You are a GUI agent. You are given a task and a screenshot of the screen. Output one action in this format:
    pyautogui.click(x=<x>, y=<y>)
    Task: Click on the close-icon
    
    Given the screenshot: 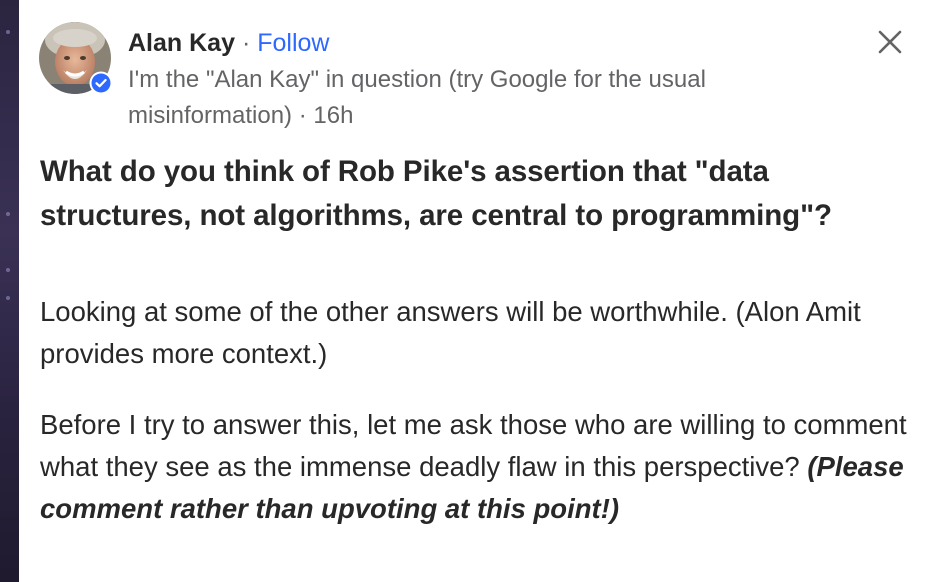 What is the action you would take?
    pyautogui.click(x=890, y=42)
    